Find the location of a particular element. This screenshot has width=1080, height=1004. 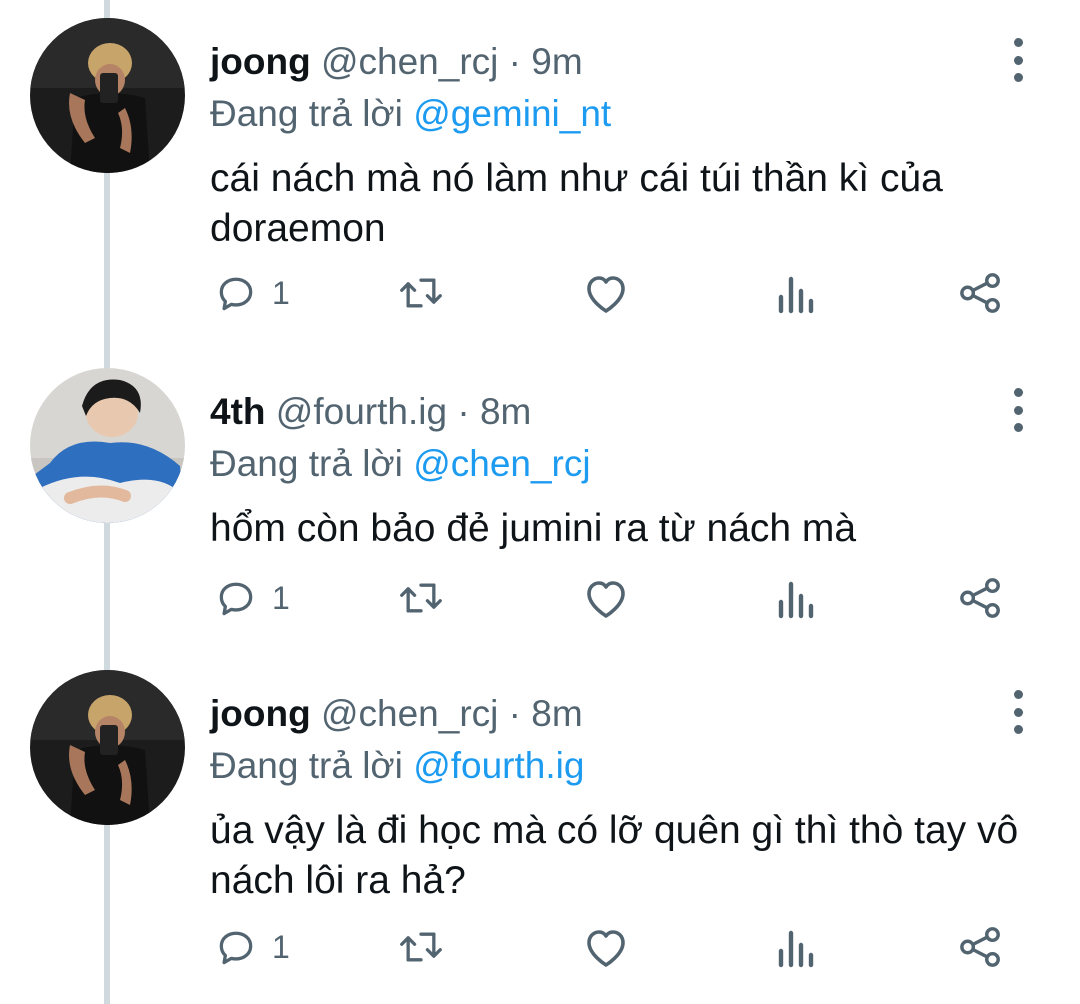

display-name: 4th is located at coordinates (238, 411).